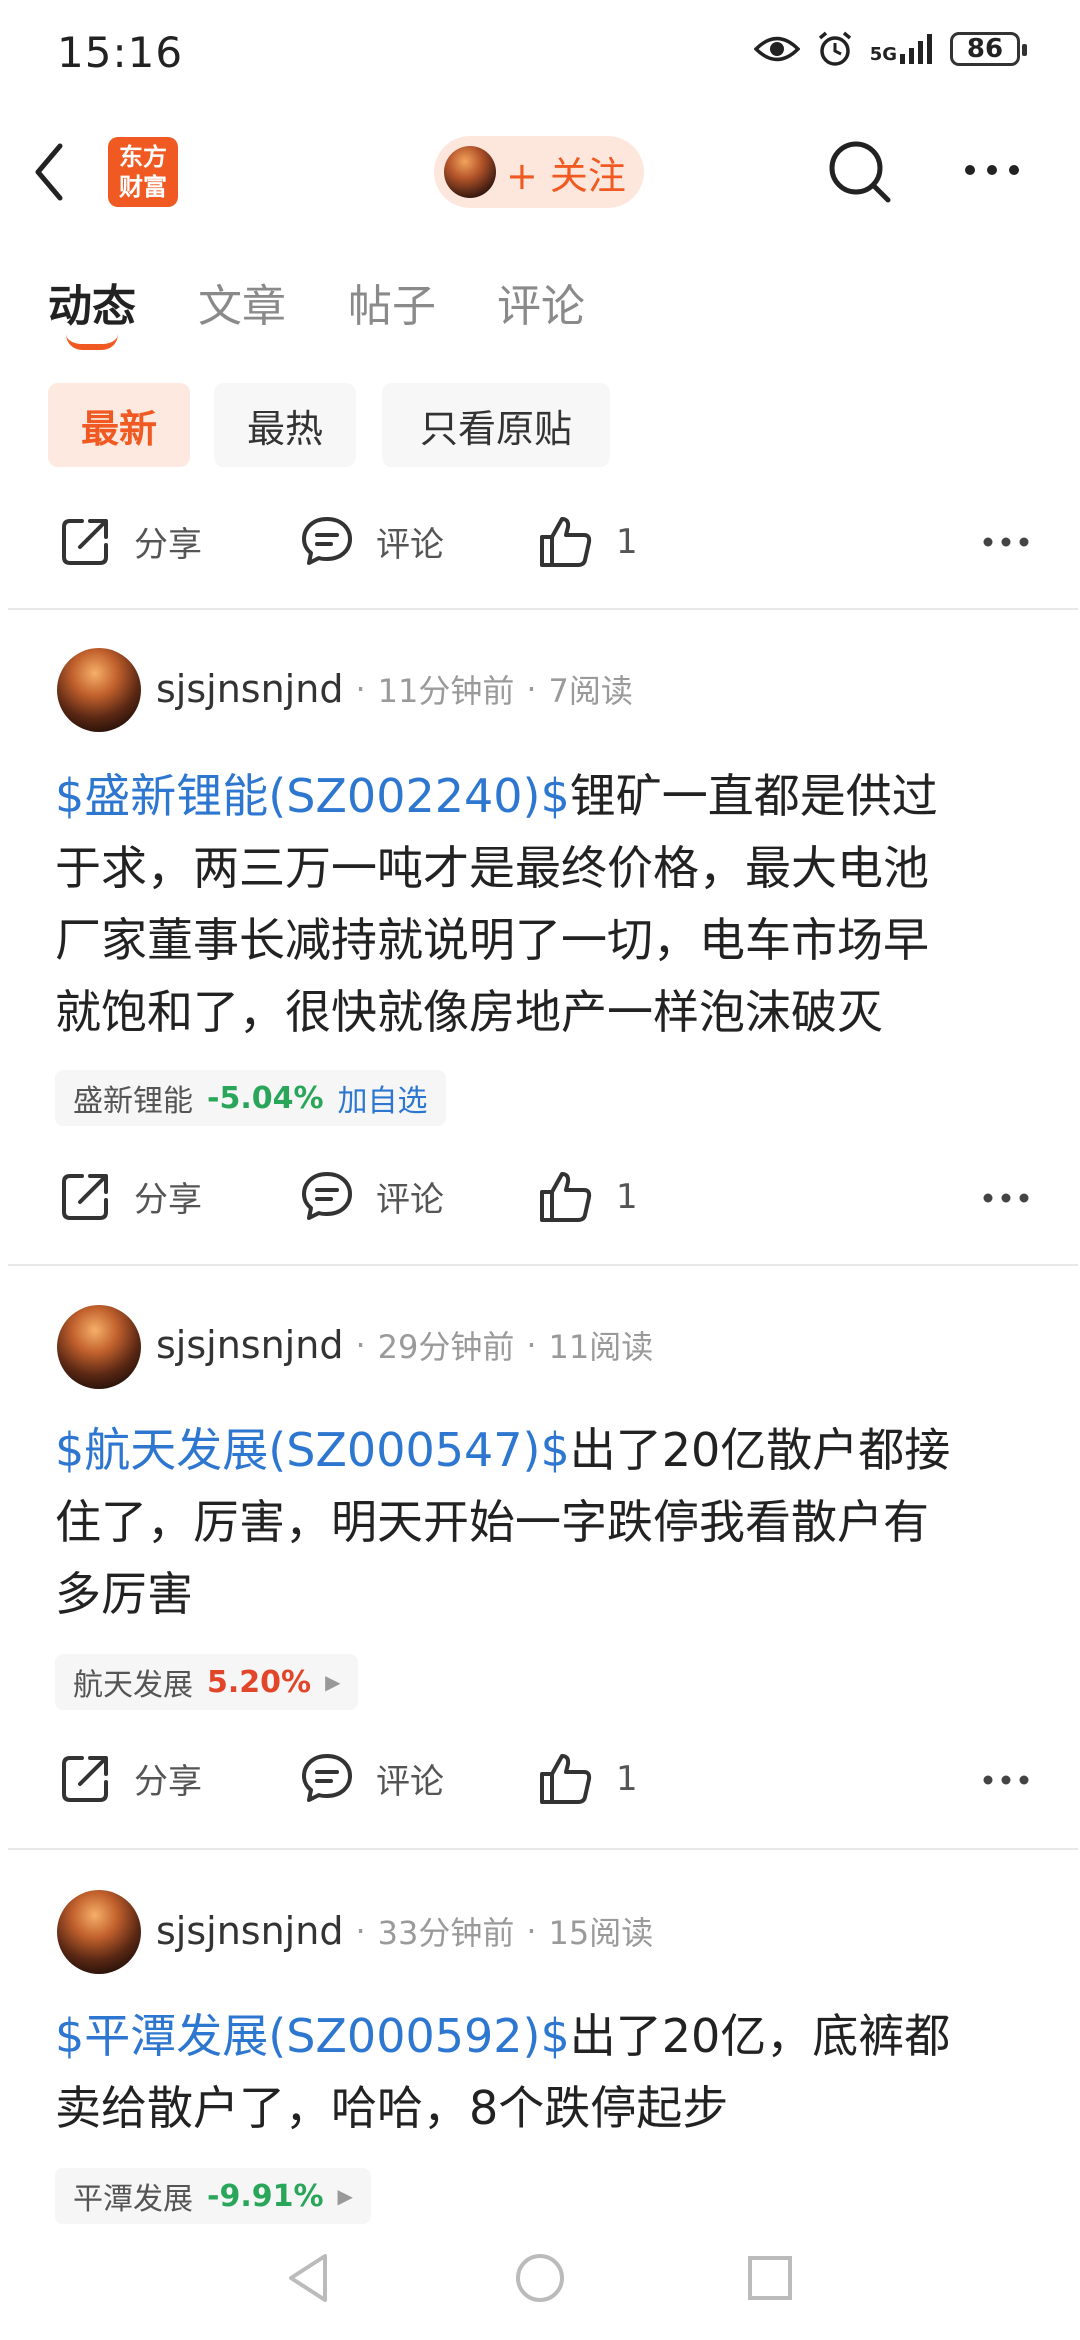 The height and width of the screenshot is (2340, 1080). What do you see at coordinates (541, 302) in the screenshot?
I see `tab-comments: 评论` at bounding box center [541, 302].